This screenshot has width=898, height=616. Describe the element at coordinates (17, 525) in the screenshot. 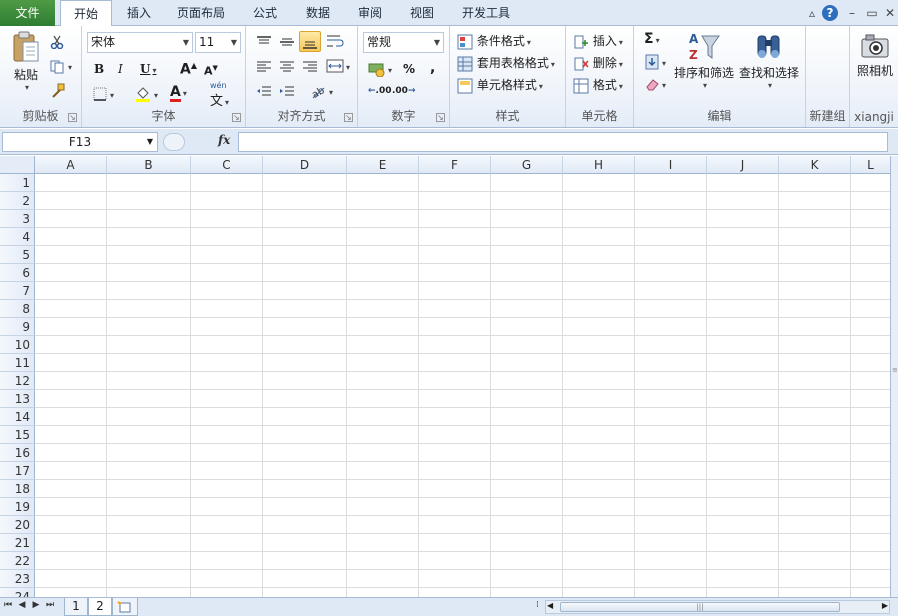

I see `row-header: 20` at that location.